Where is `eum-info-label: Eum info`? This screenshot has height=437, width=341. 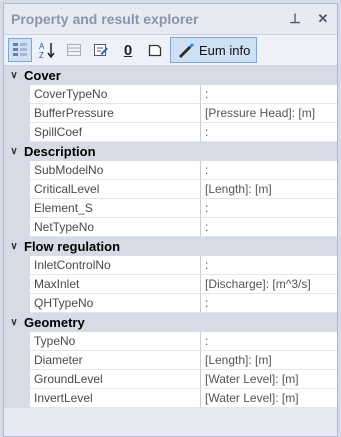
eum-info-label: Eum info is located at coordinates (225, 50).